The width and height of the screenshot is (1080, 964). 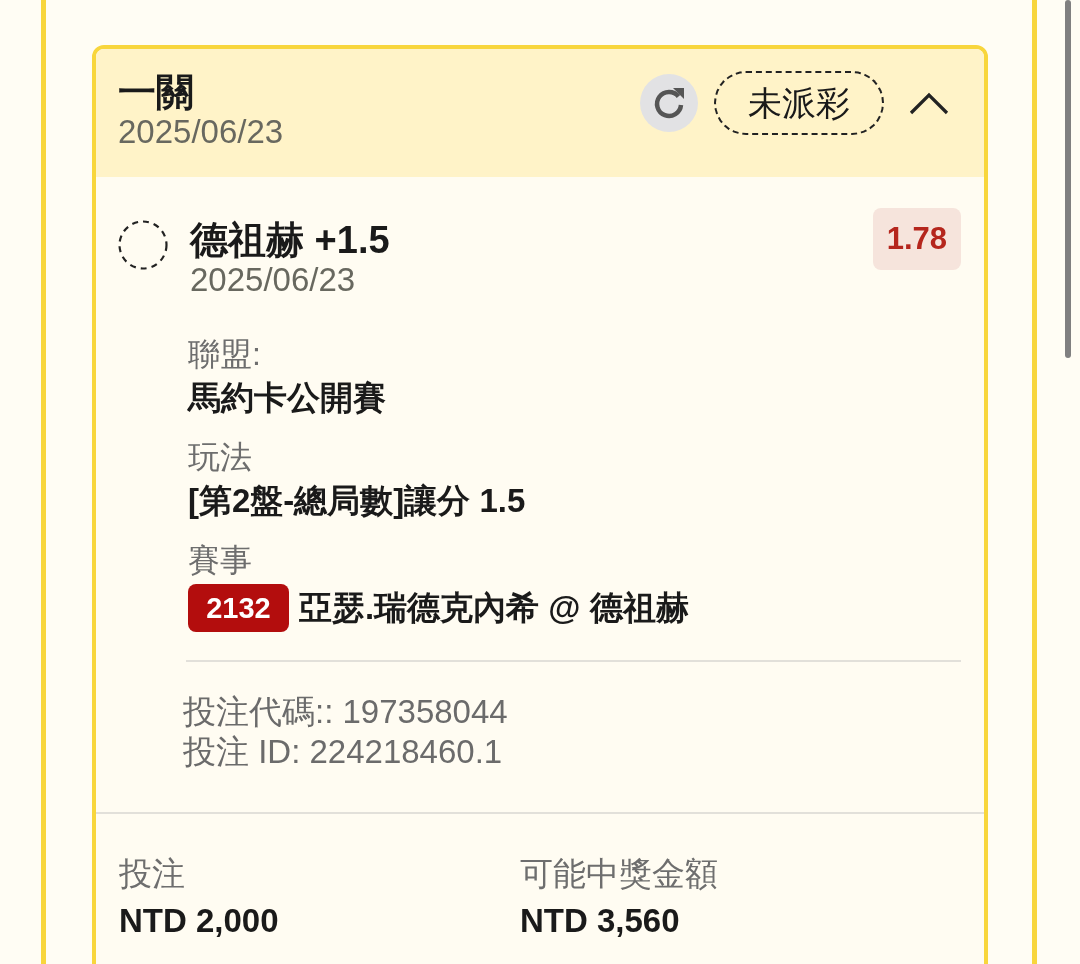 I want to click on summary-label: 投注, so click(x=152, y=874).